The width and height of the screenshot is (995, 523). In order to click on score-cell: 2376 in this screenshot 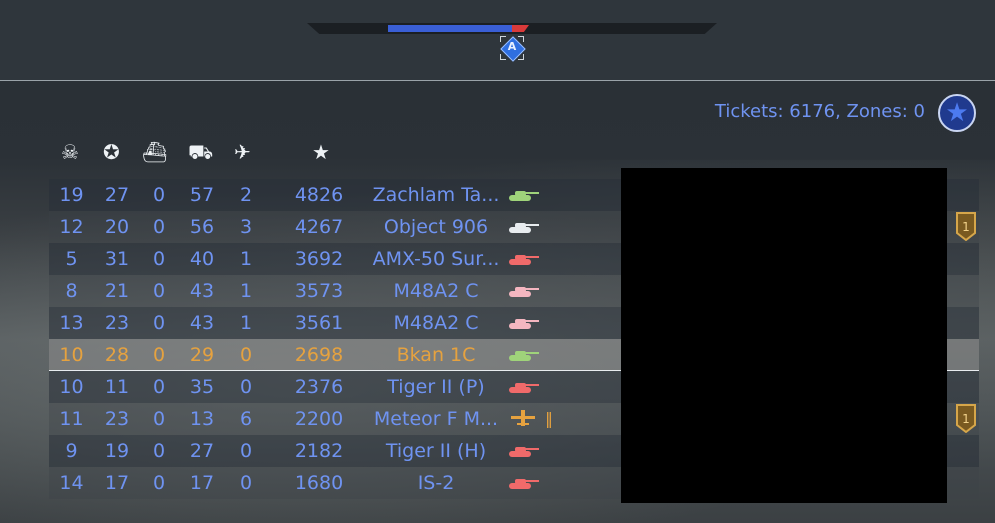, I will do `click(319, 387)`.